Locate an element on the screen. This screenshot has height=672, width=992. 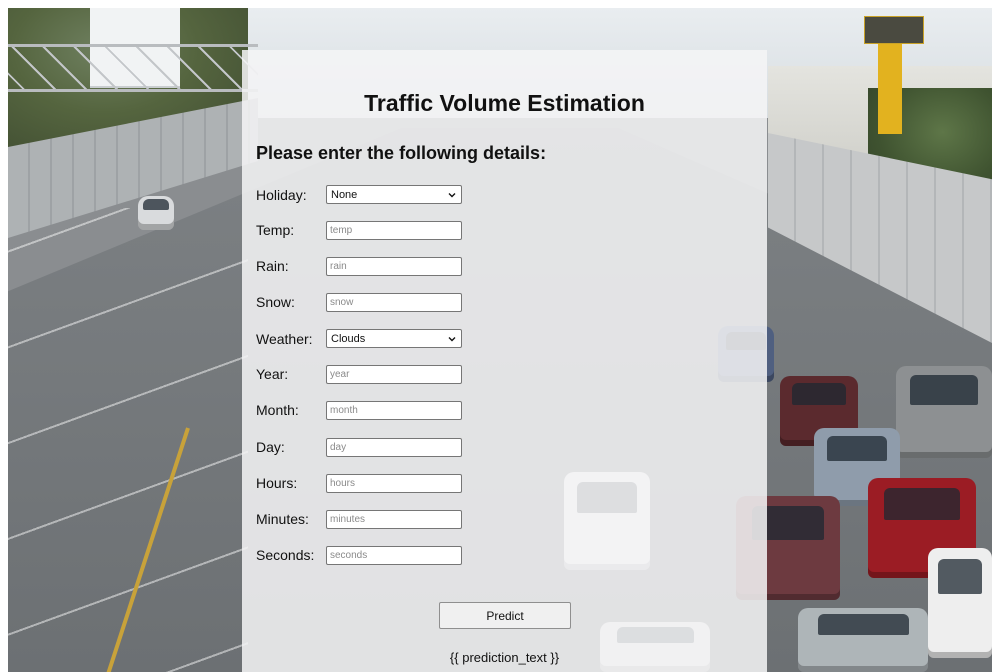
day-input is located at coordinates (394, 447).